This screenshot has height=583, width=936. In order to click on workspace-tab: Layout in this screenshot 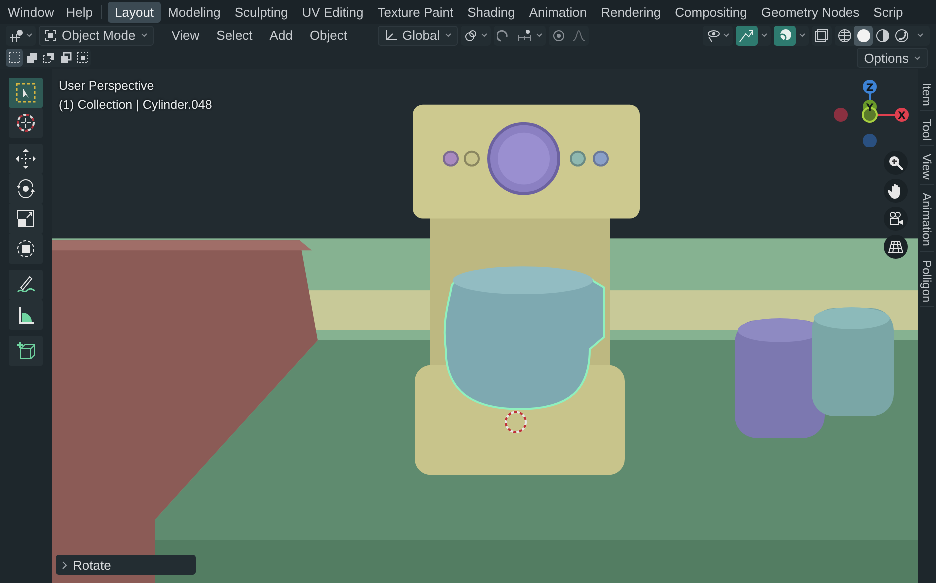, I will do `click(135, 12)`.